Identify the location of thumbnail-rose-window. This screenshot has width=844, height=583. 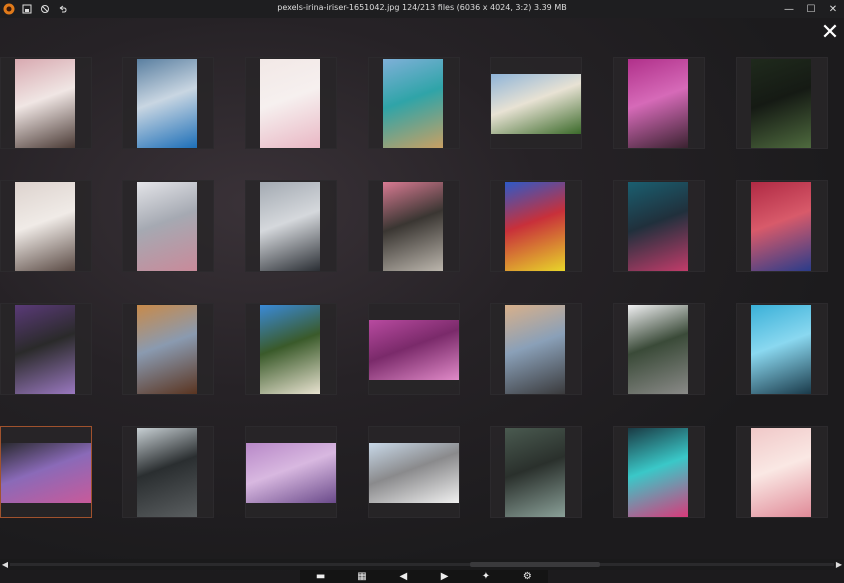
(413, 226).